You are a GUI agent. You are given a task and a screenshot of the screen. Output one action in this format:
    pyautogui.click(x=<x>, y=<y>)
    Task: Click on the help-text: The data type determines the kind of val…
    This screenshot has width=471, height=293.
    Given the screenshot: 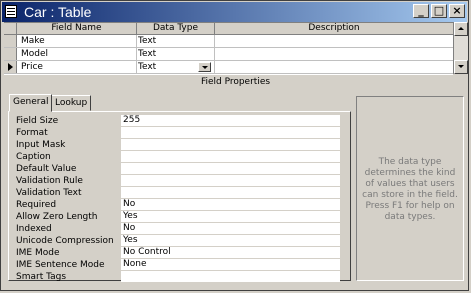 What is the action you would take?
    pyautogui.click(x=410, y=189)
    